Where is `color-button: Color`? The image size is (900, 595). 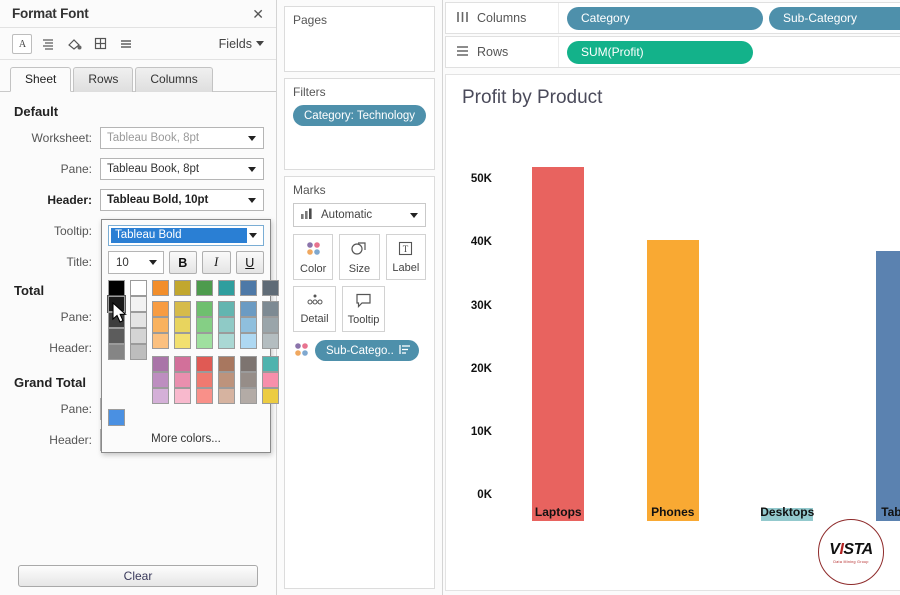 color-button: Color is located at coordinates (313, 257).